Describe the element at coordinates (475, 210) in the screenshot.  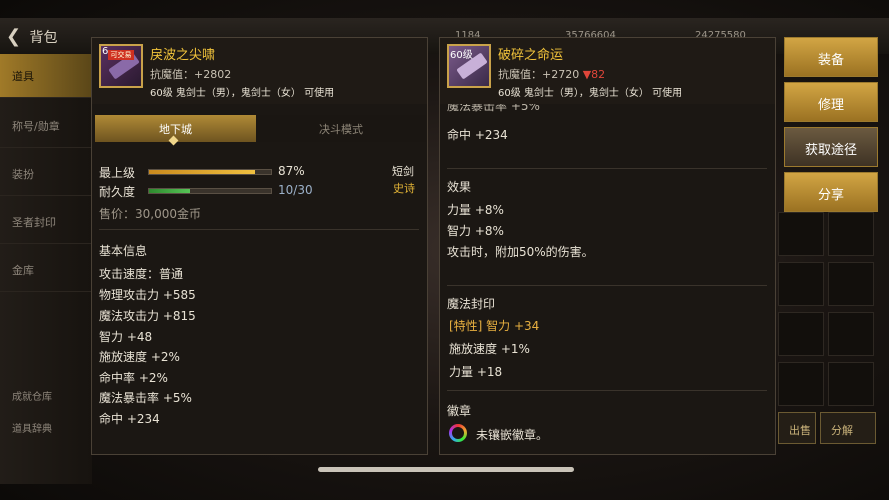
I see `effect-line: 力量 +8%` at that location.